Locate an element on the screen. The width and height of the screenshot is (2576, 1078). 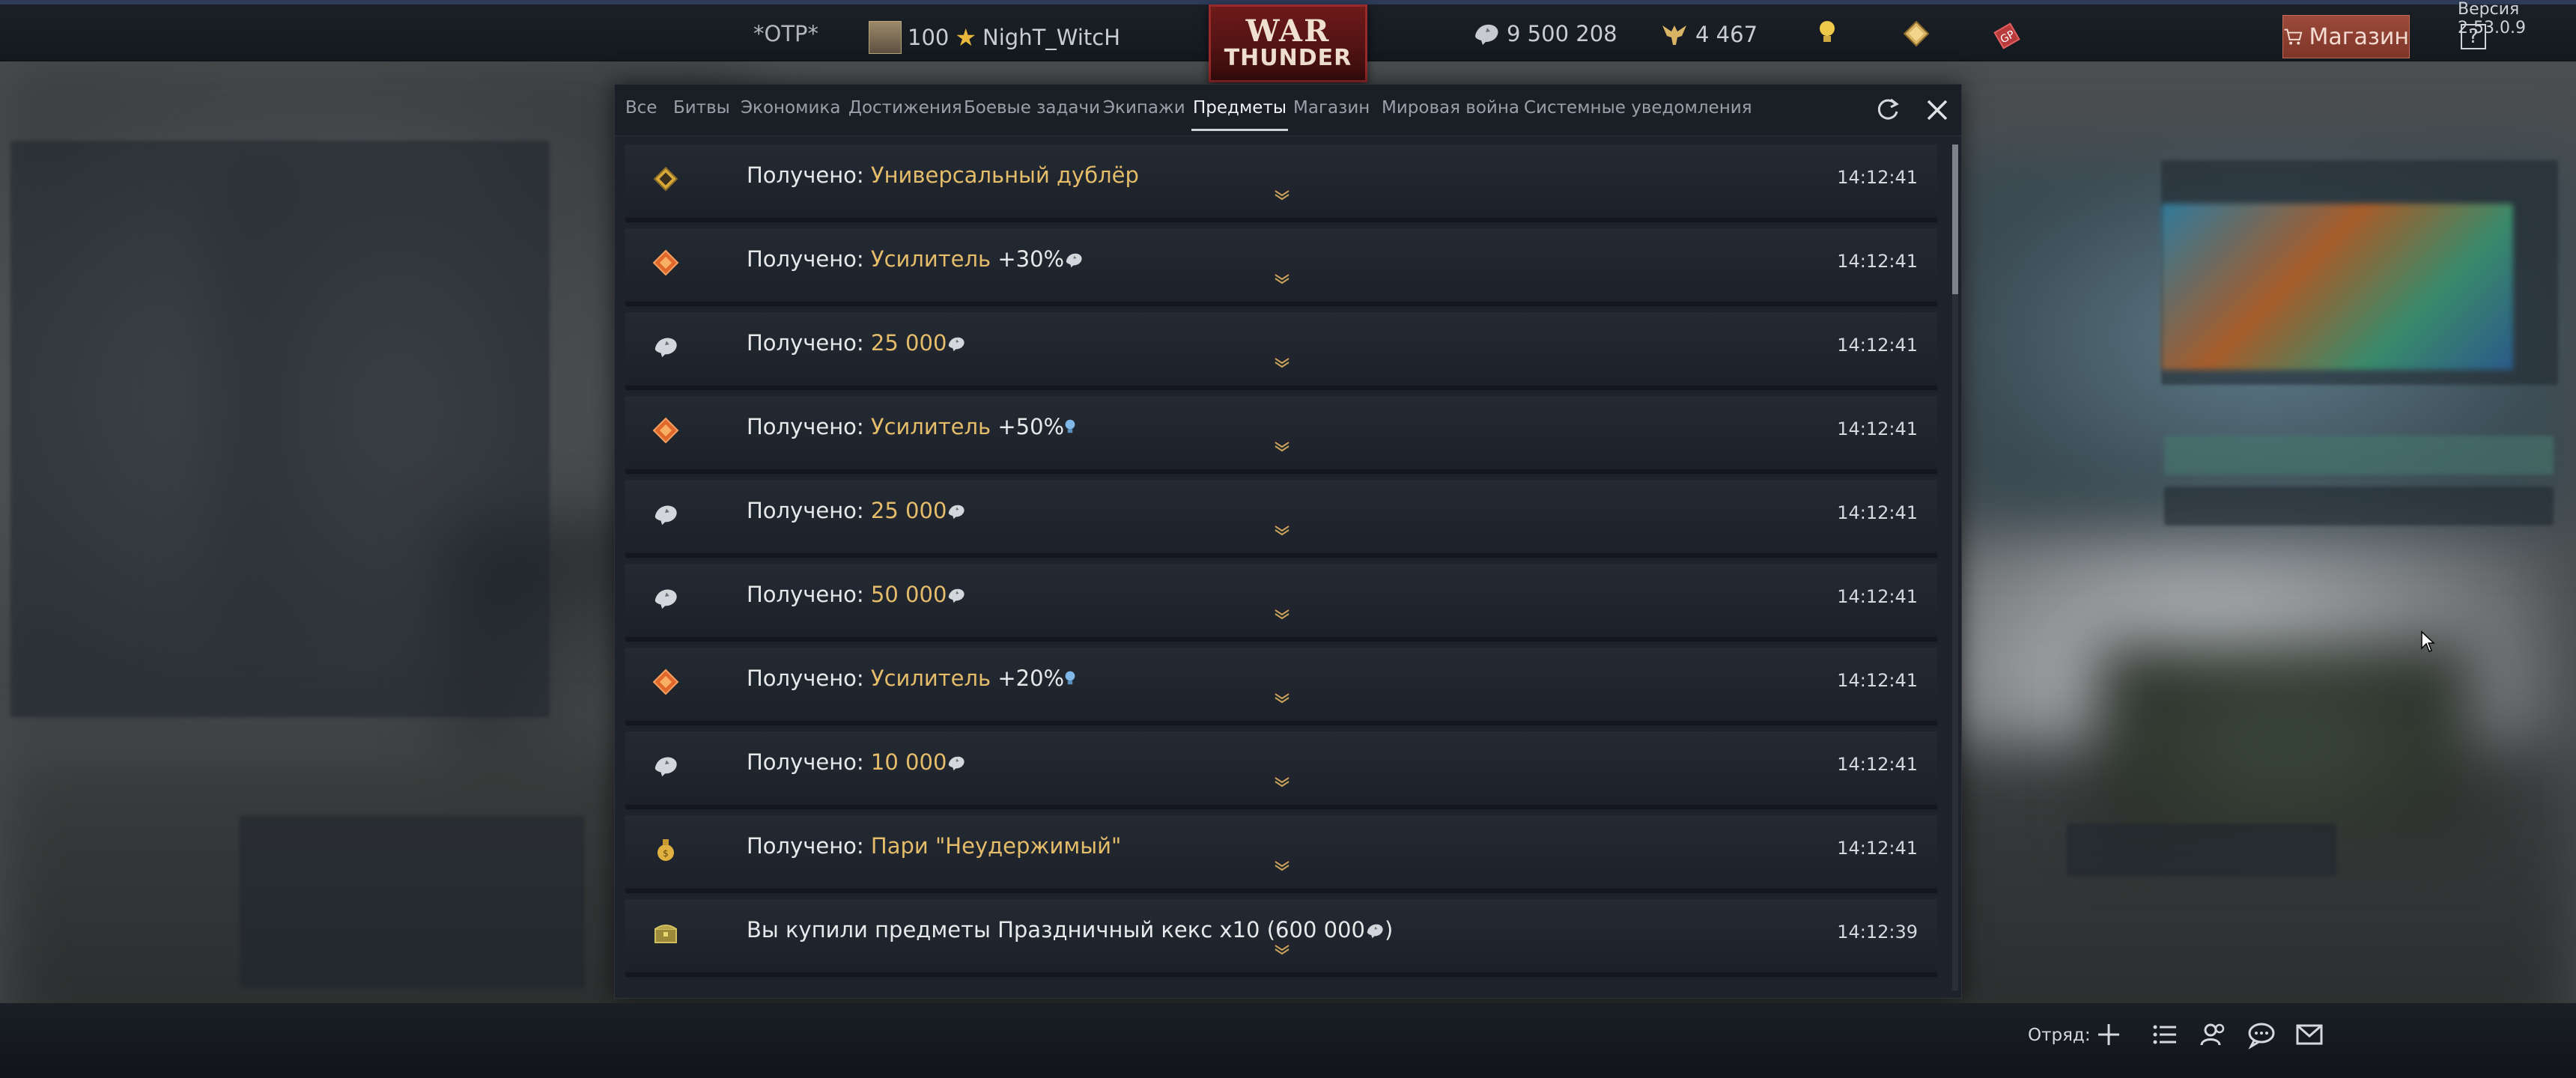
tab-shop: Магазин is located at coordinates (1331, 108).